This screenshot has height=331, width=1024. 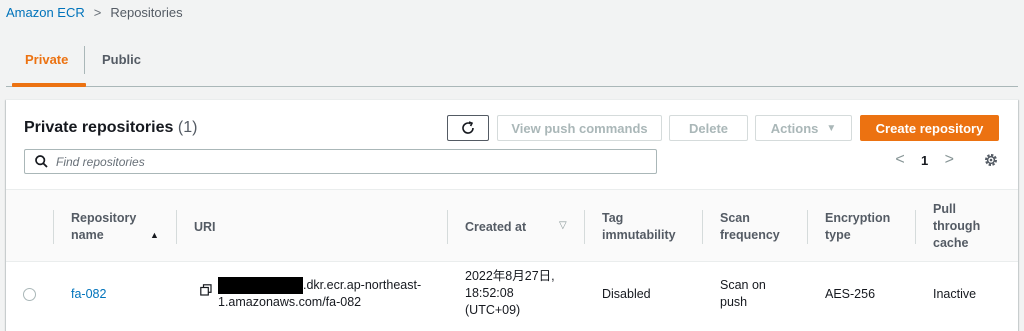 What do you see at coordinates (187, 127) in the screenshot?
I see `repository-count: (1)` at bounding box center [187, 127].